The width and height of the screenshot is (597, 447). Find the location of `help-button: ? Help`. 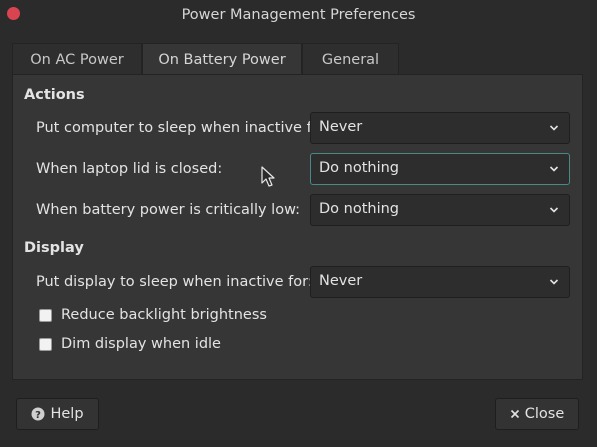

help-button: ? Help is located at coordinates (57, 414).